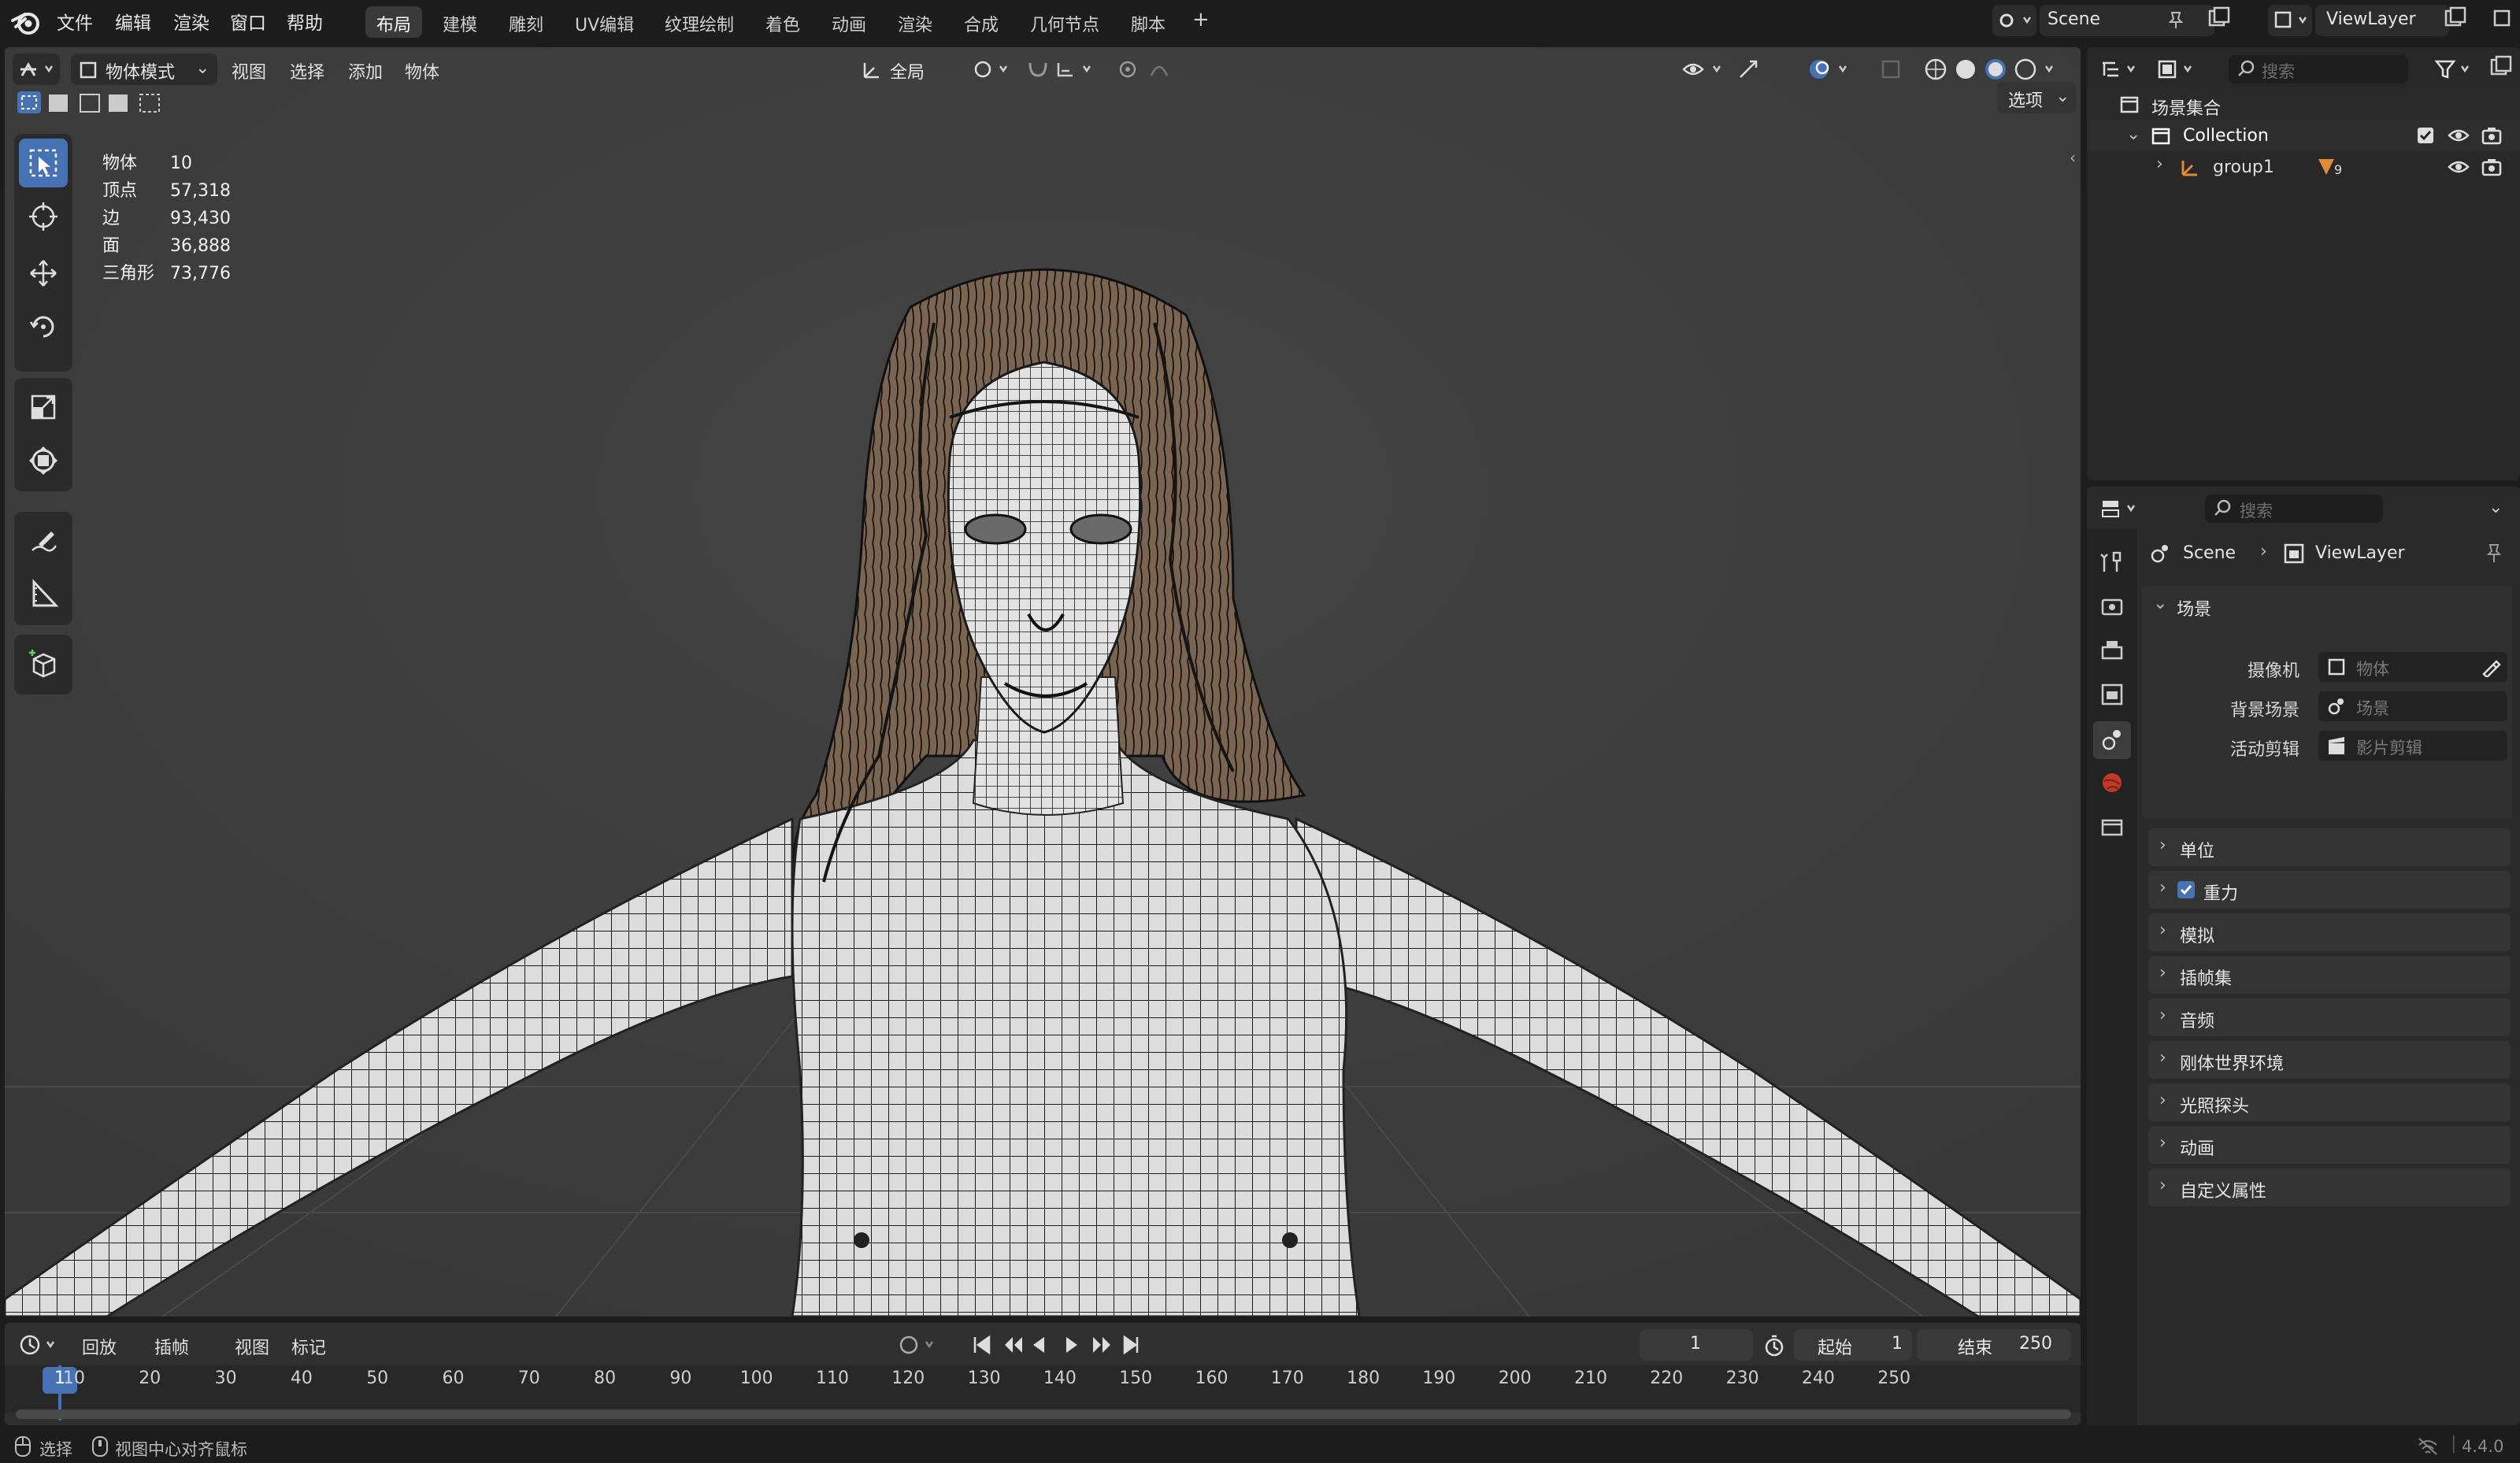 Image resolution: width=2520 pixels, height=1463 pixels. Describe the element at coordinates (2073, 157) in the screenshot. I see `sidebar-toggle-arrow-icon: ‹` at that location.